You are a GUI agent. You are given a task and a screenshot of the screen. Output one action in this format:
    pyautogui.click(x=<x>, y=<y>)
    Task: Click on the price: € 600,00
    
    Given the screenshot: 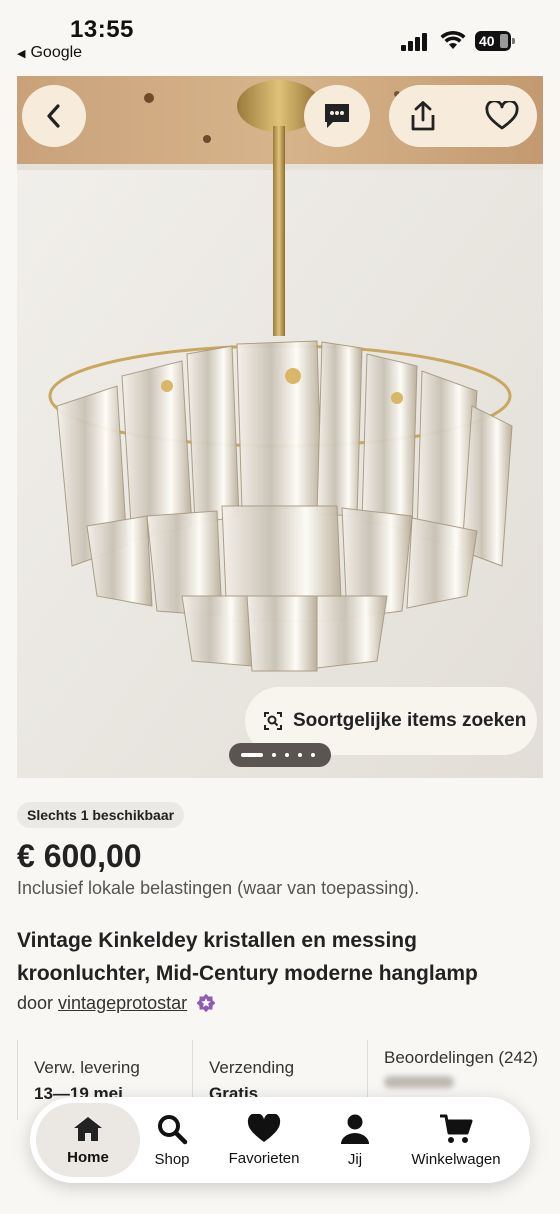 What is the action you would take?
    pyautogui.click(x=79, y=856)
    